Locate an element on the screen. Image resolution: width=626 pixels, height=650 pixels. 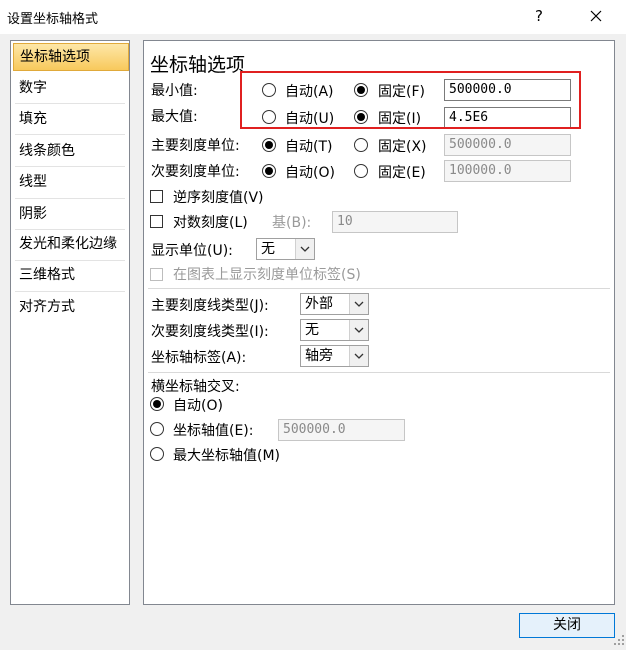
axis-labels-value: 轴旁 is located at coordinates (319, 356).